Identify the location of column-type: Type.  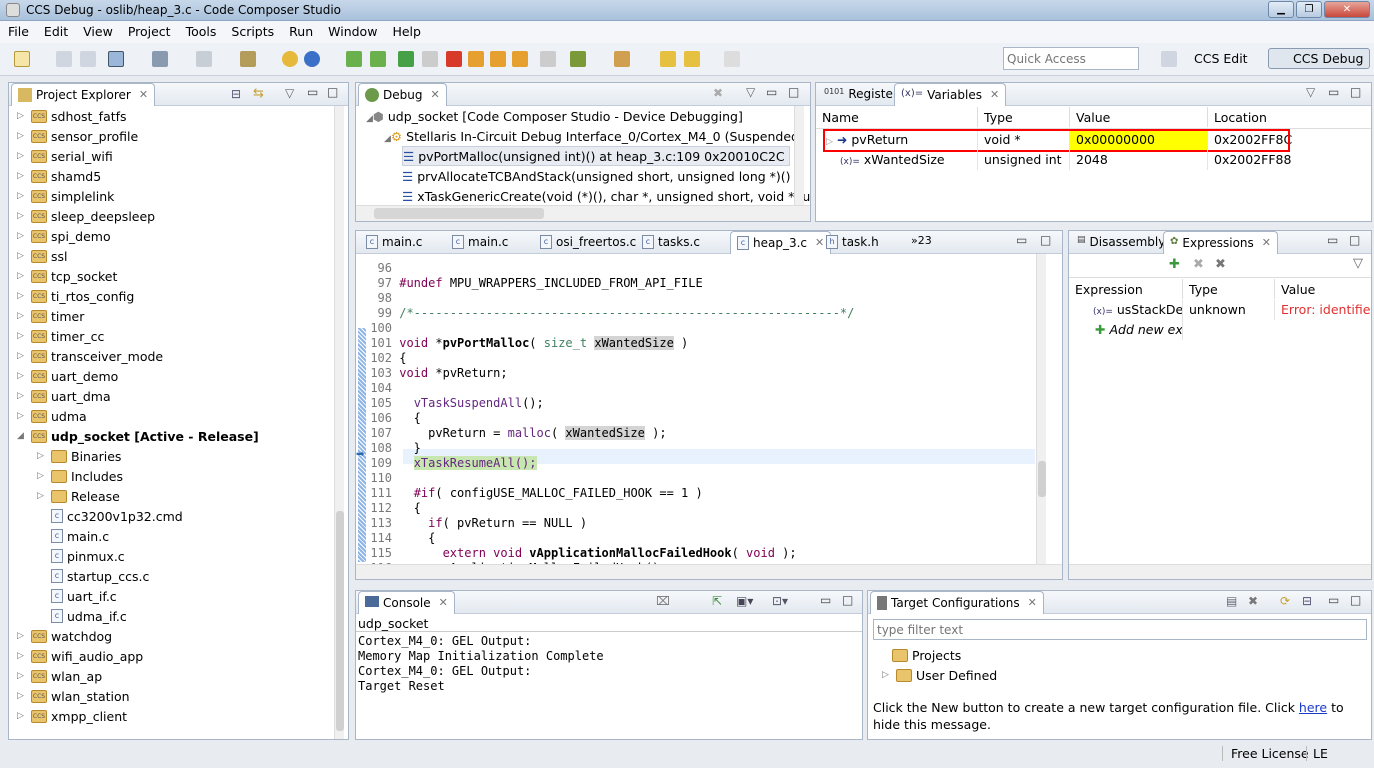
(1024, 117).